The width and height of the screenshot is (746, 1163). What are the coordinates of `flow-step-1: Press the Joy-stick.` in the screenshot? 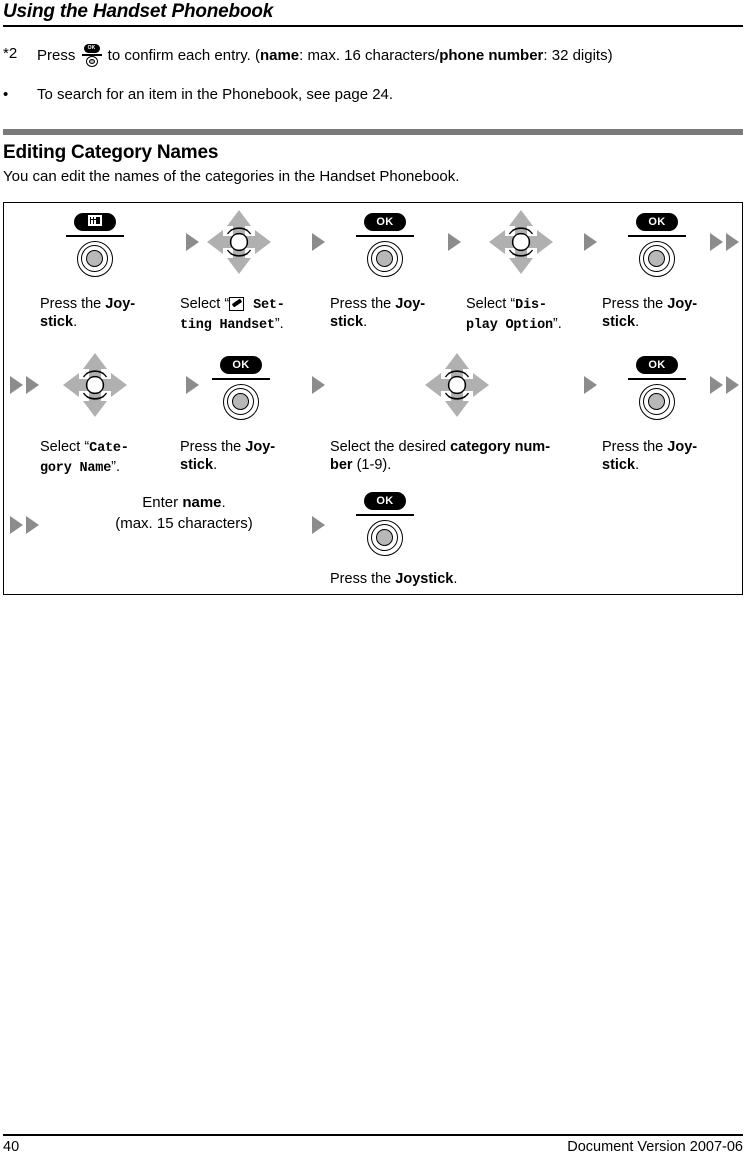 It's located at (110, 267).